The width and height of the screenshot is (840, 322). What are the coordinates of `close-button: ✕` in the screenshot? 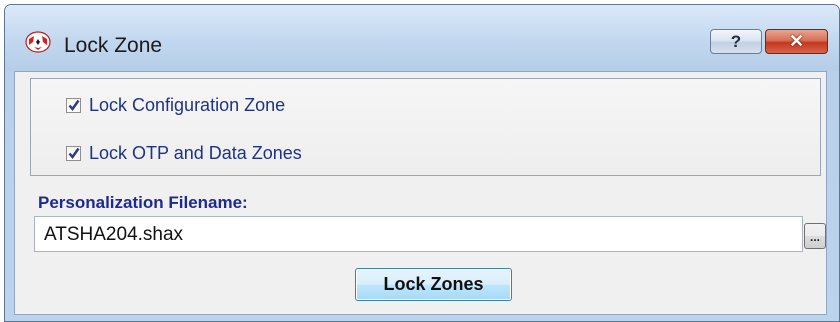 It's located at (796, 41).